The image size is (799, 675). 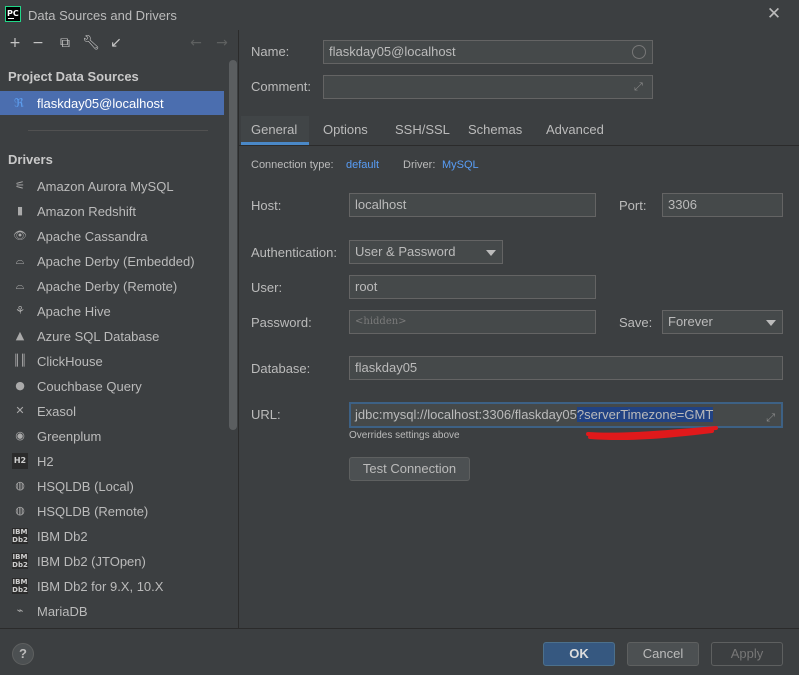 What do you see at coordinates (102, 15) in the screenshot?
I see `window-title: Data Sources and Drivers` at bounding box center [102, 15].